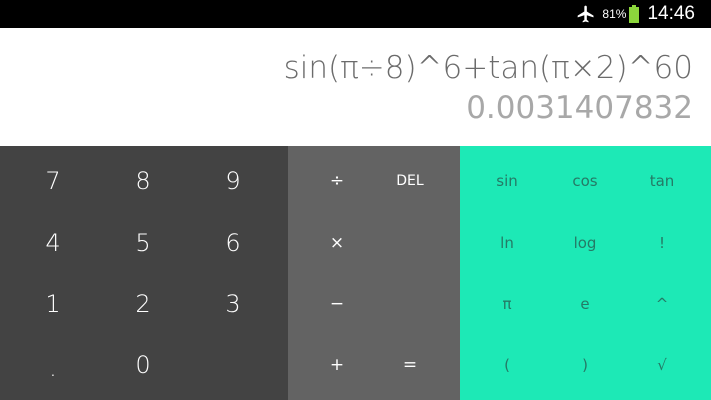  Describe the element at coordinates (579, 108) in the screenshot. I see `result-display: 0.0031407832` at that location.